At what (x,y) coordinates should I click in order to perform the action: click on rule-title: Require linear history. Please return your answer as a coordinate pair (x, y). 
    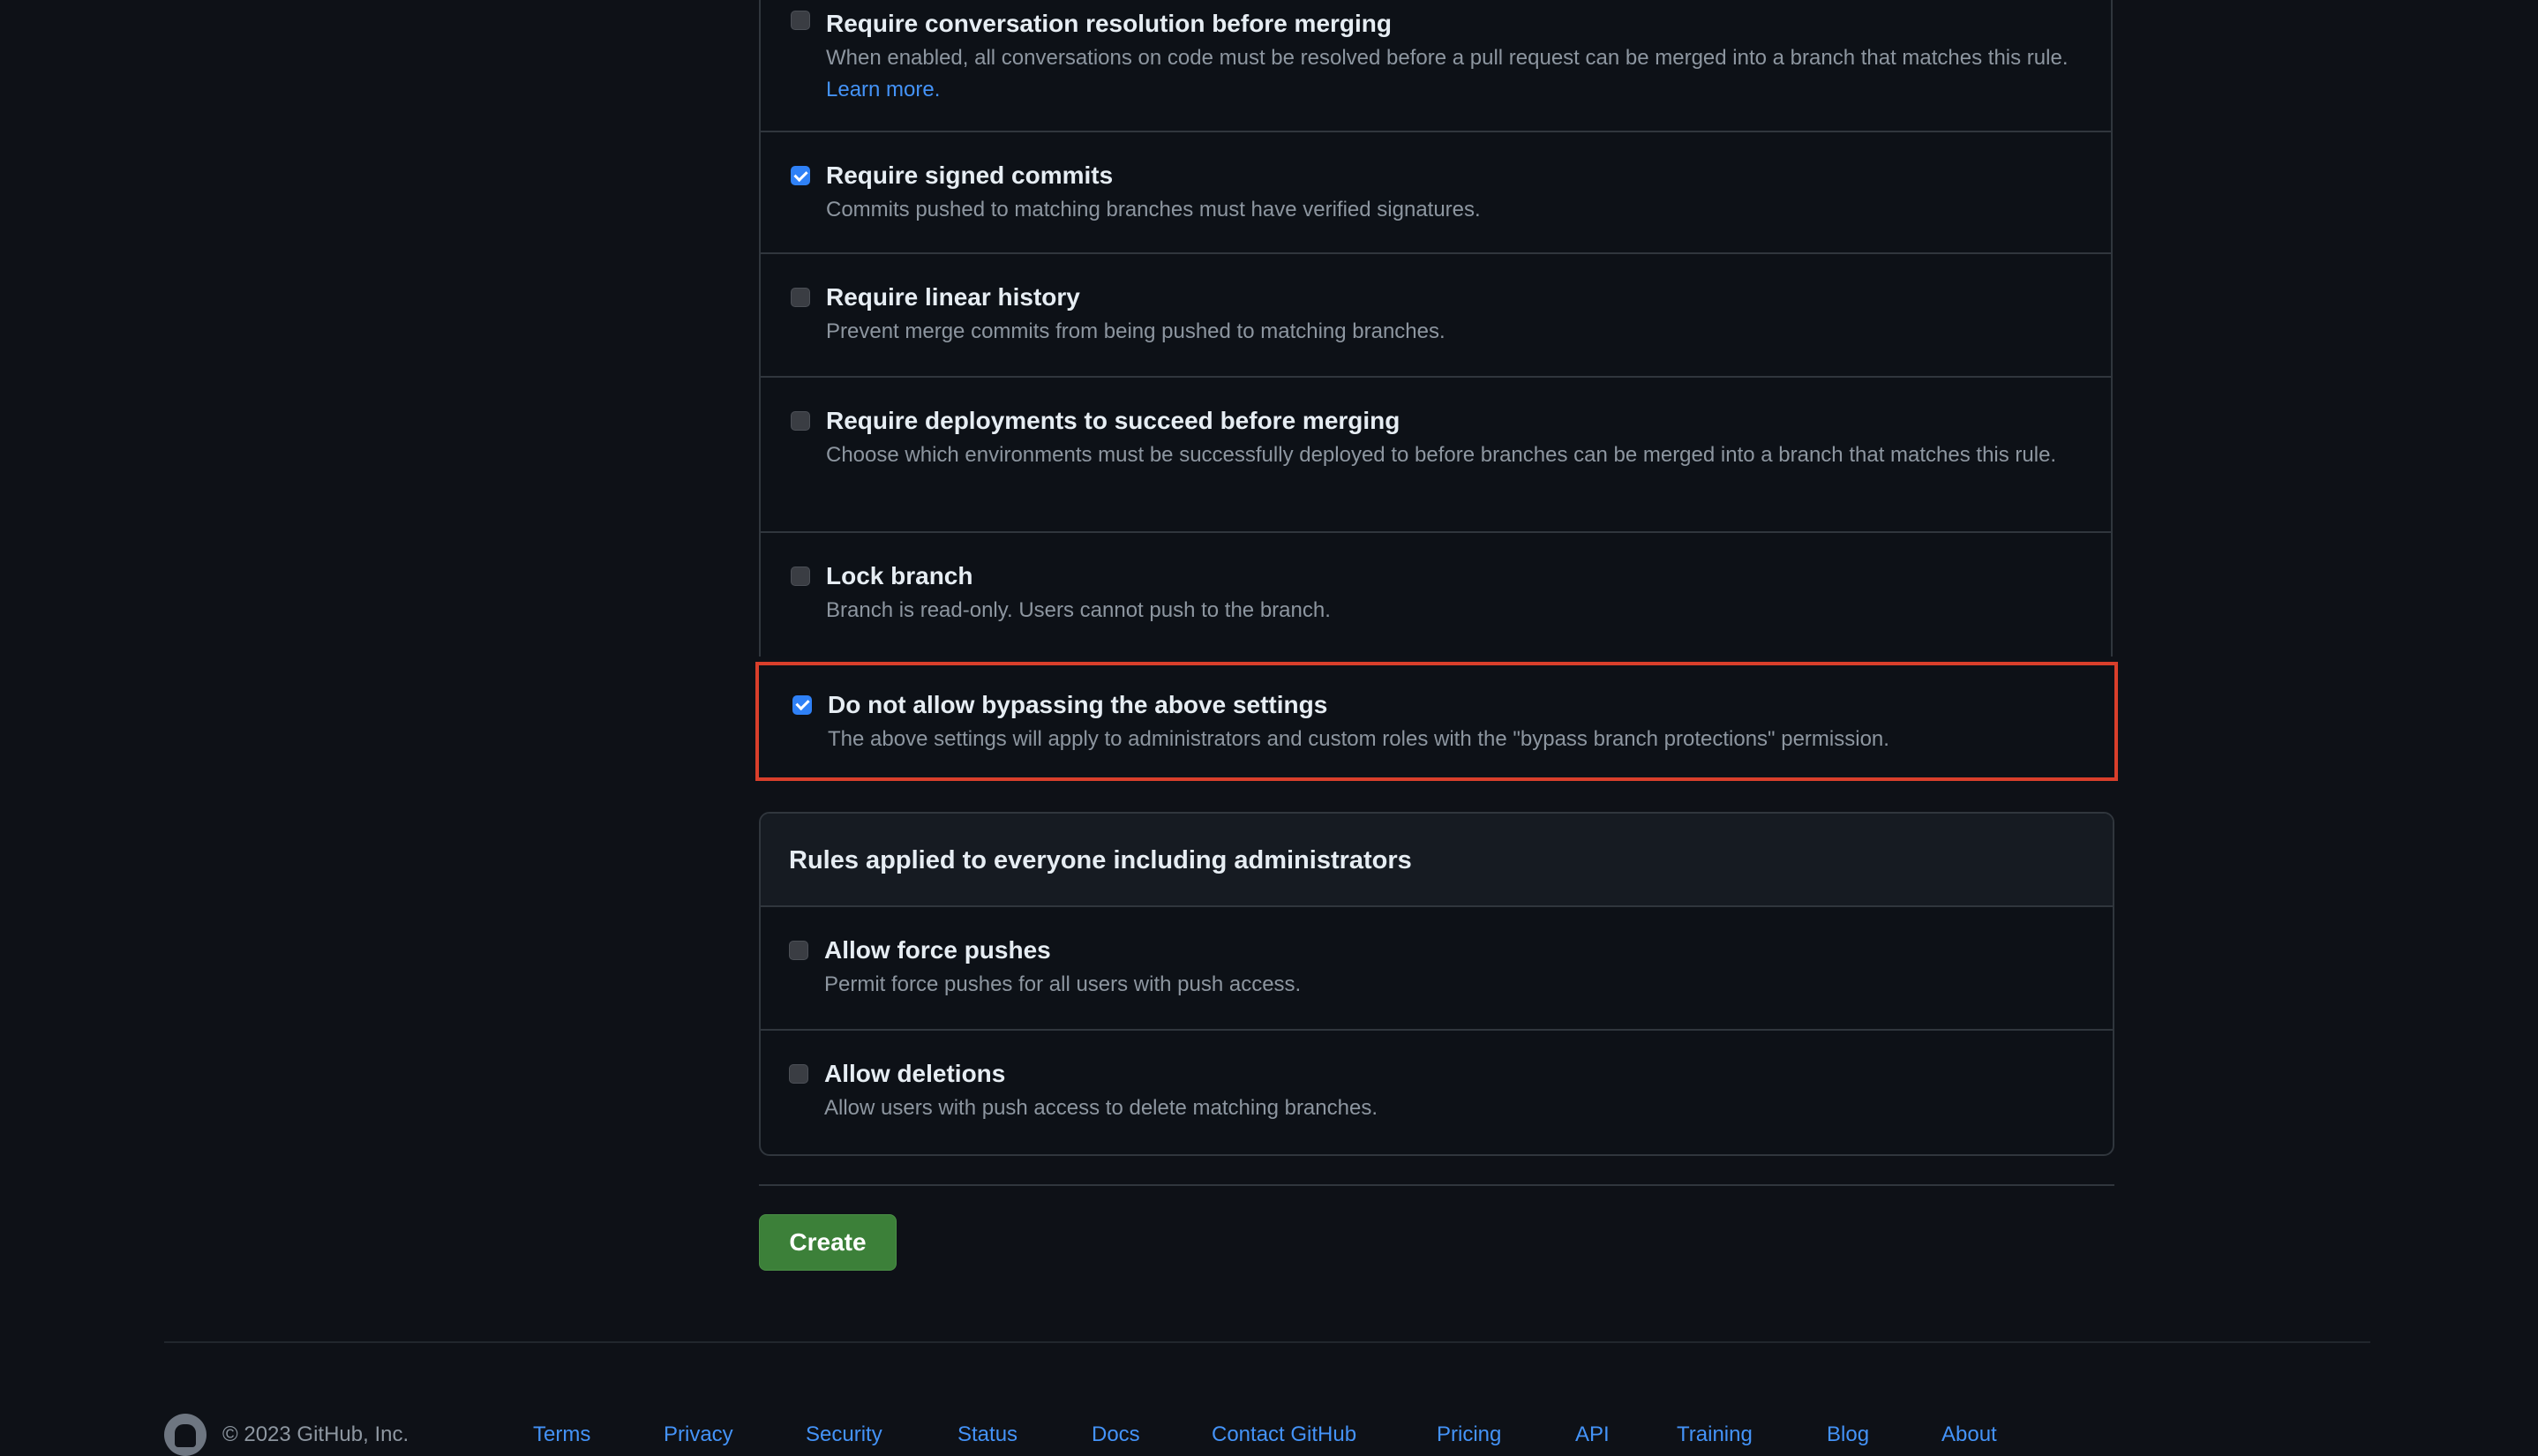
    Looking at the image, I should click on (953, 297).